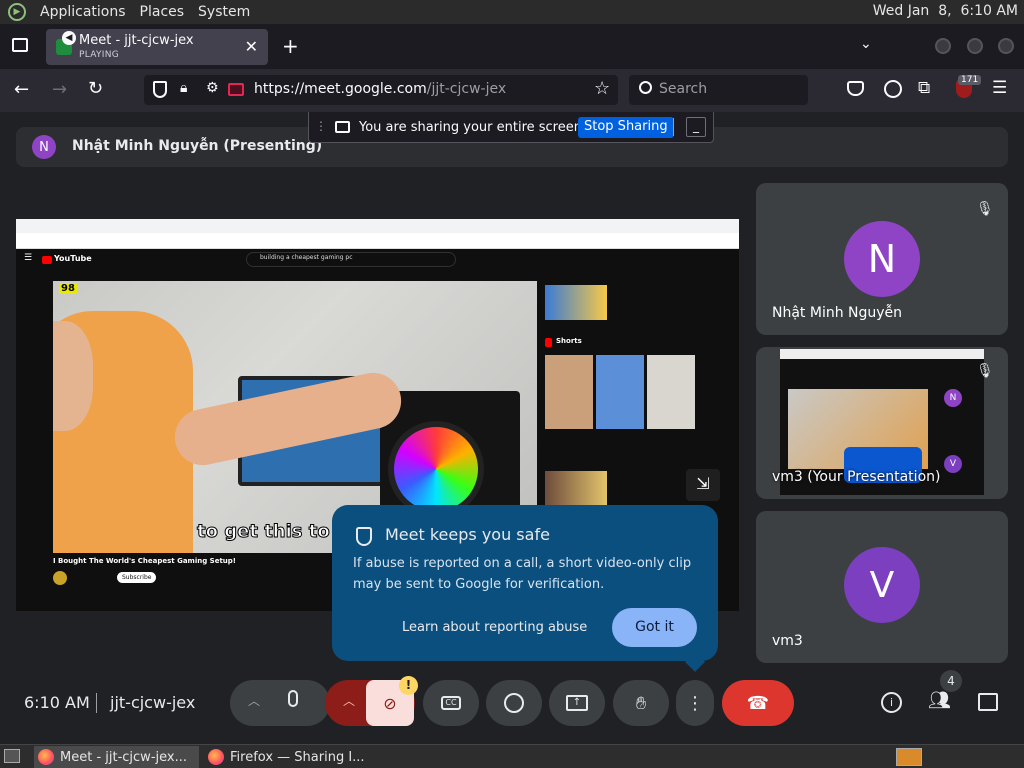 The image size is (1024, 768). Describe the element at coordinates (17, 12) in the screenshot. I see `distro-logo-icon: ▶` at that location.